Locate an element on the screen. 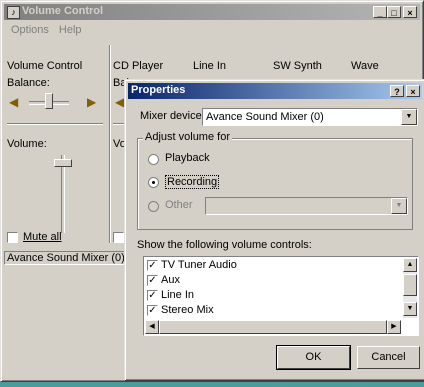 Image resolution: width=424 pixels, height=387 pixels. mixer-device-dropdown-arrow: ▼ is located at coordinates (409, 117).